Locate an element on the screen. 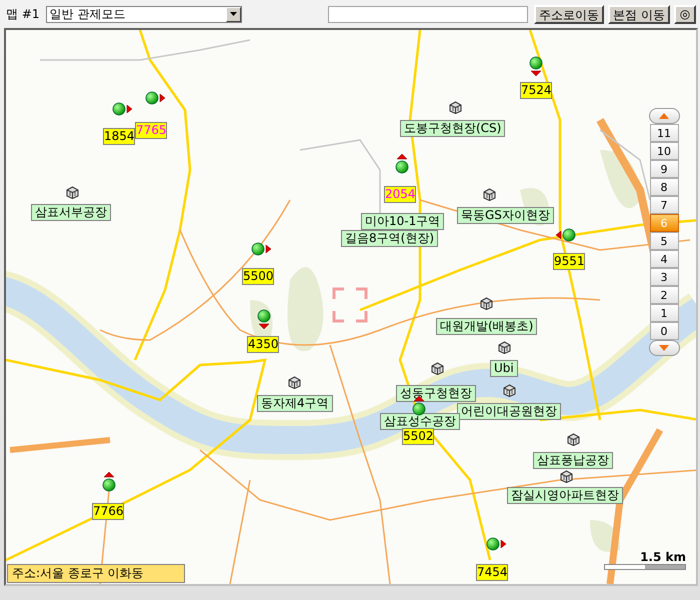 The image size is (700, 600). zoom-in-button is located at coordinates (664, 116).